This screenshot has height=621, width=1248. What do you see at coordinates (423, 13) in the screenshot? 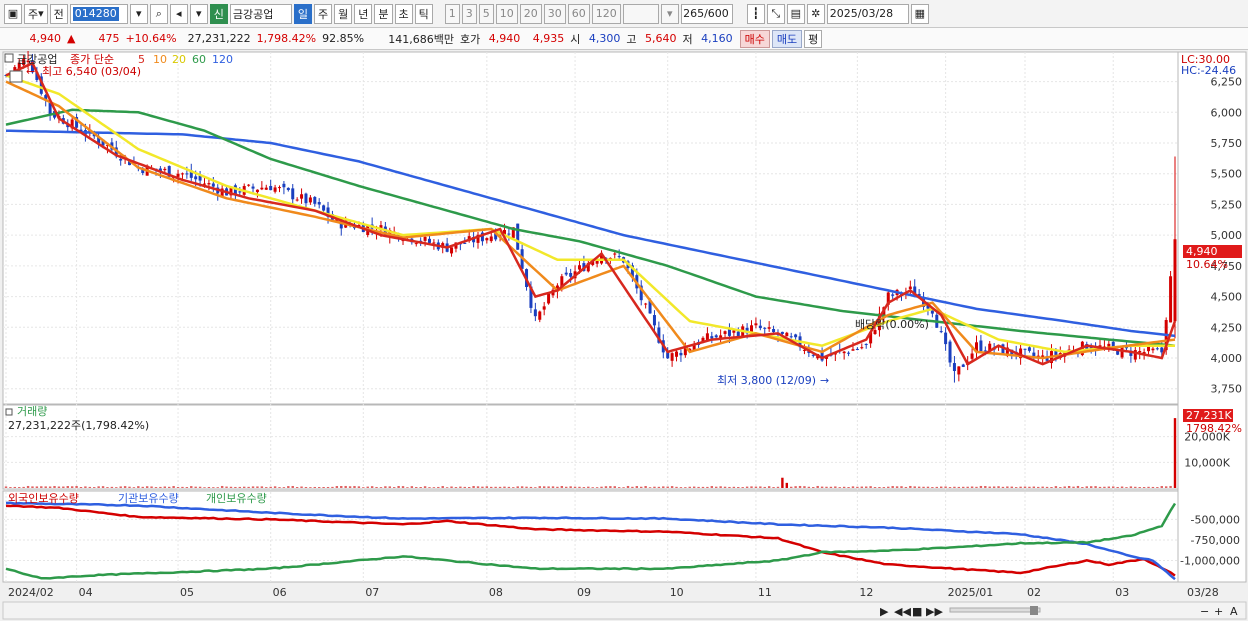
I see `period-tick: 틱` at bounding box center [423, 13].